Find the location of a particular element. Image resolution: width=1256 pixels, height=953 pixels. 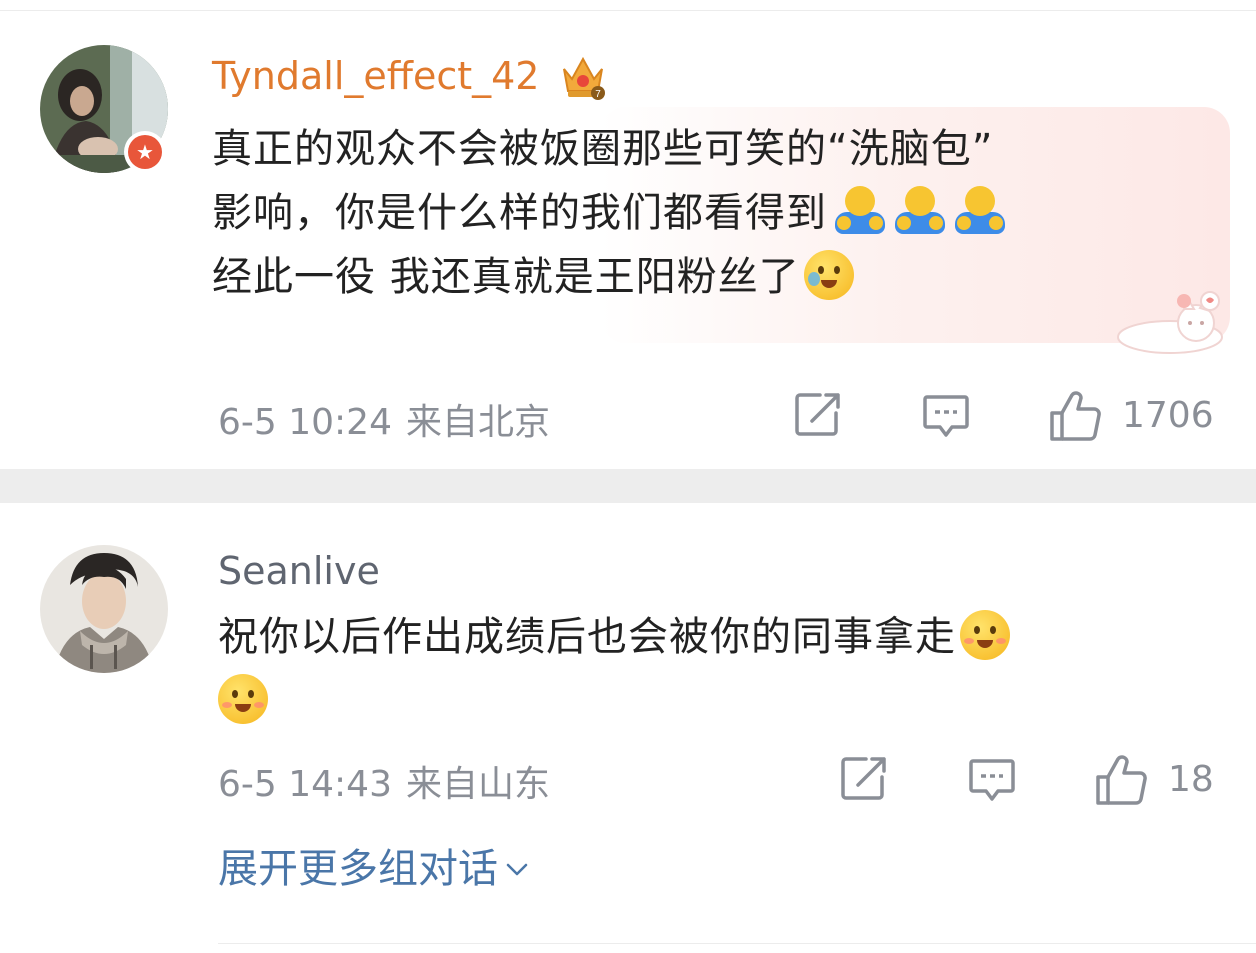

comment-meta: 6-5 14:43 来自山东 is located at coordinates (391, 785).